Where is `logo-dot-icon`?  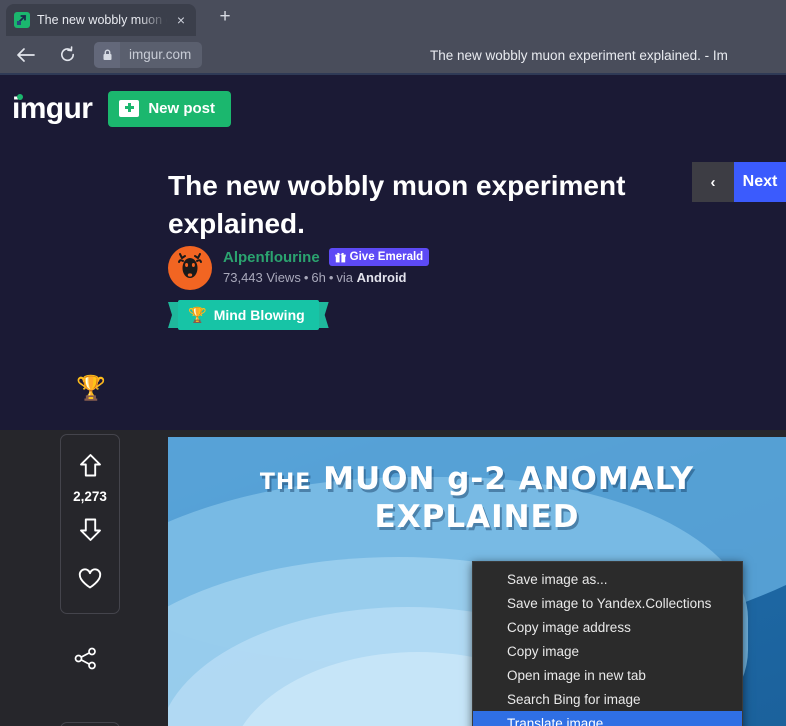
logo-dot-icon is located at coordinates (20, 96).